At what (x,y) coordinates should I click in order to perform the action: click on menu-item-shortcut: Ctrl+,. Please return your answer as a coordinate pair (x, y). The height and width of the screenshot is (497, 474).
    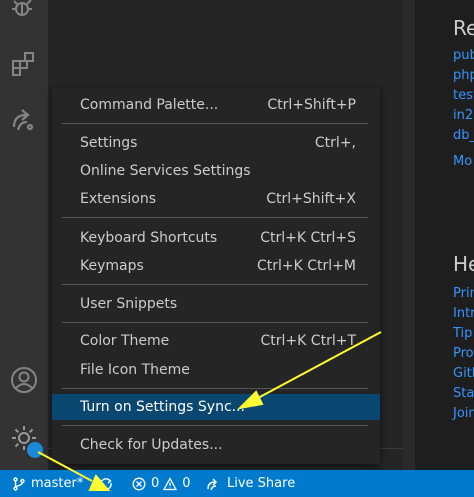
    Looking at the image, I should click on (335, 143).